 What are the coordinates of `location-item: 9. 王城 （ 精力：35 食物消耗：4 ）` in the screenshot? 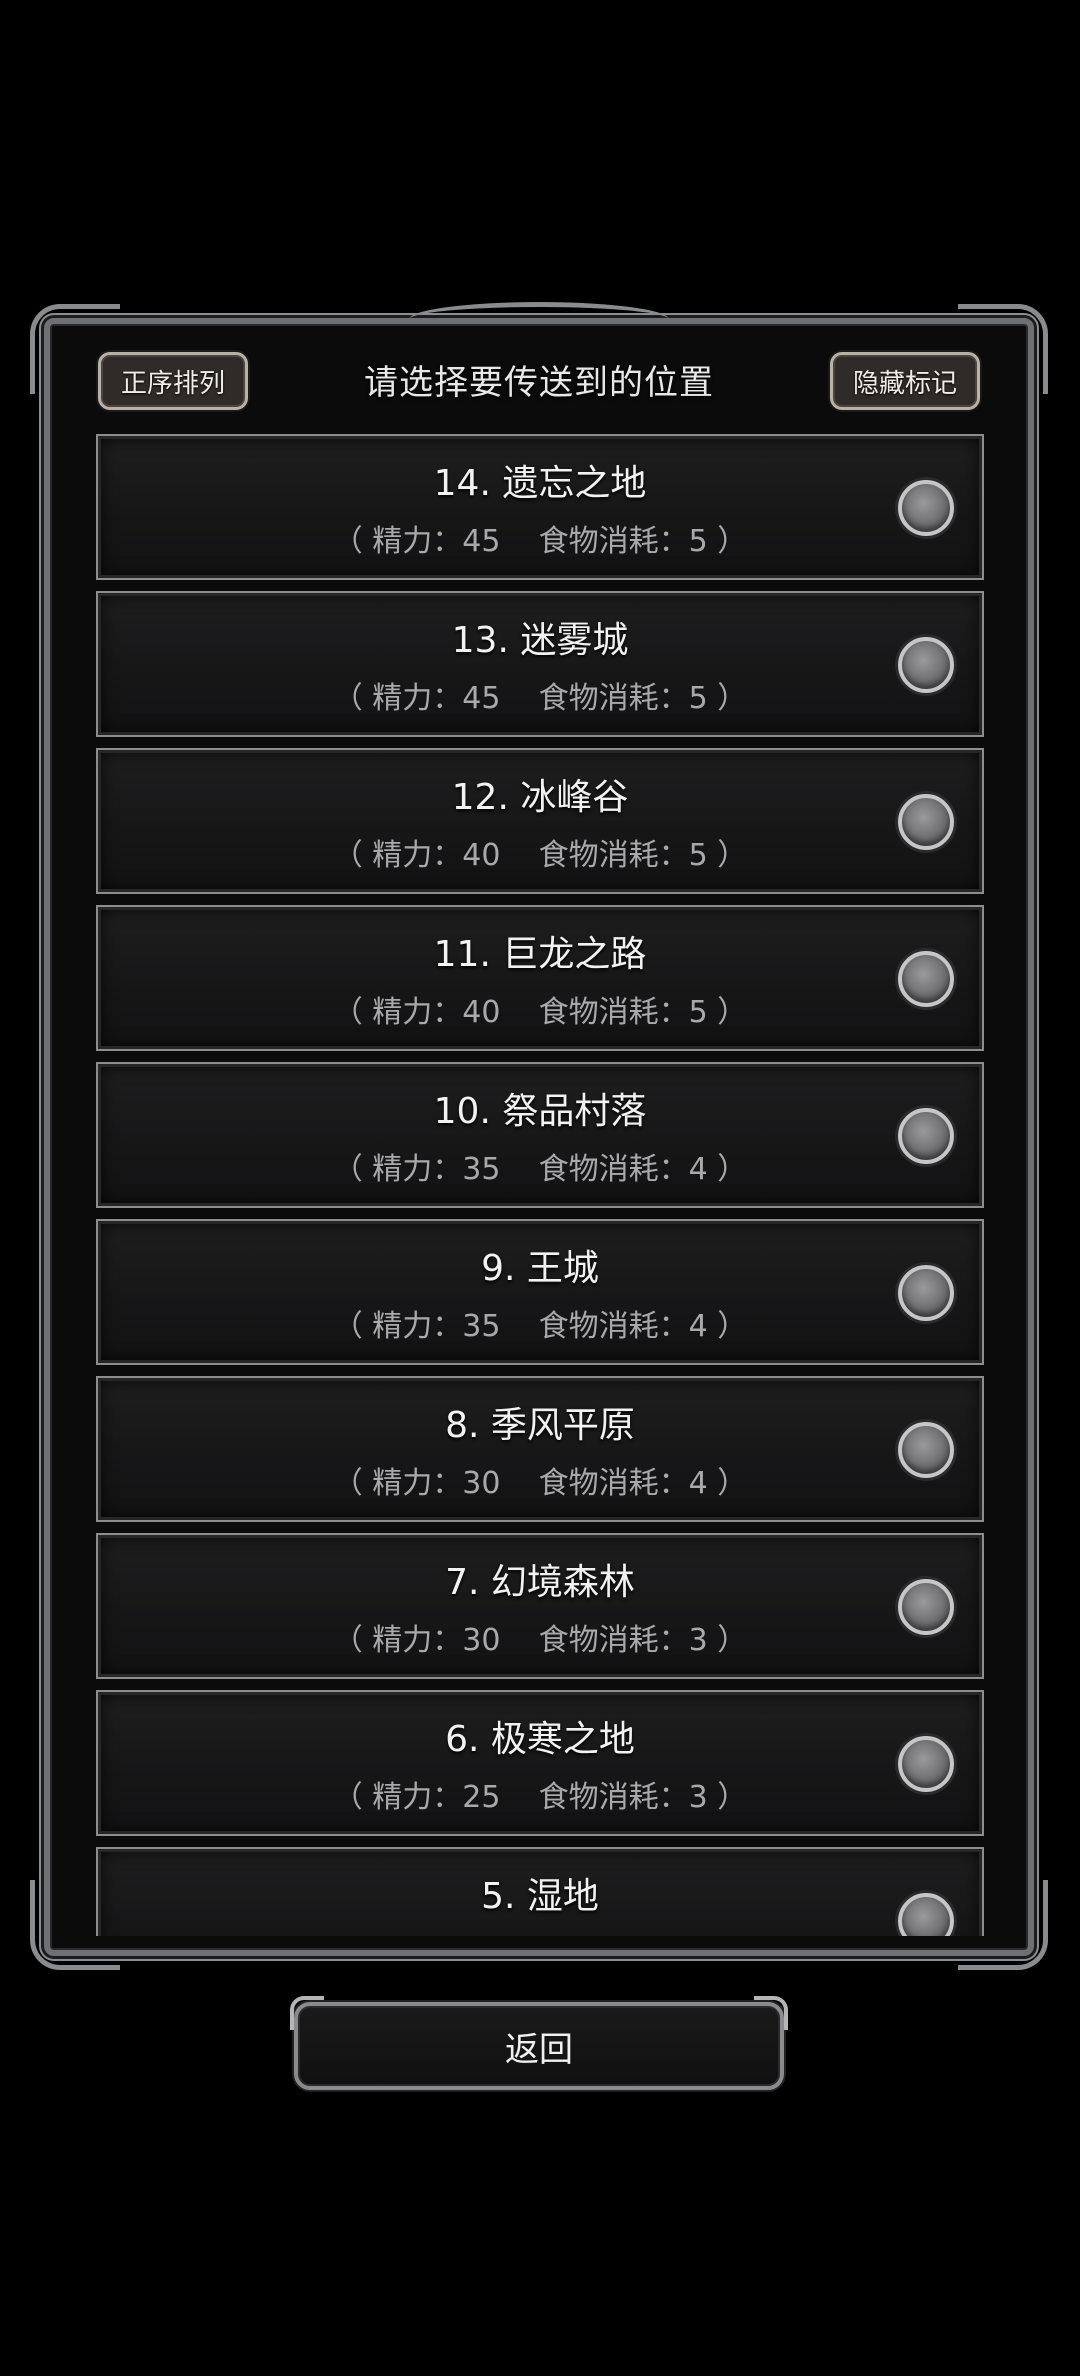 It's located at (540, 1292).